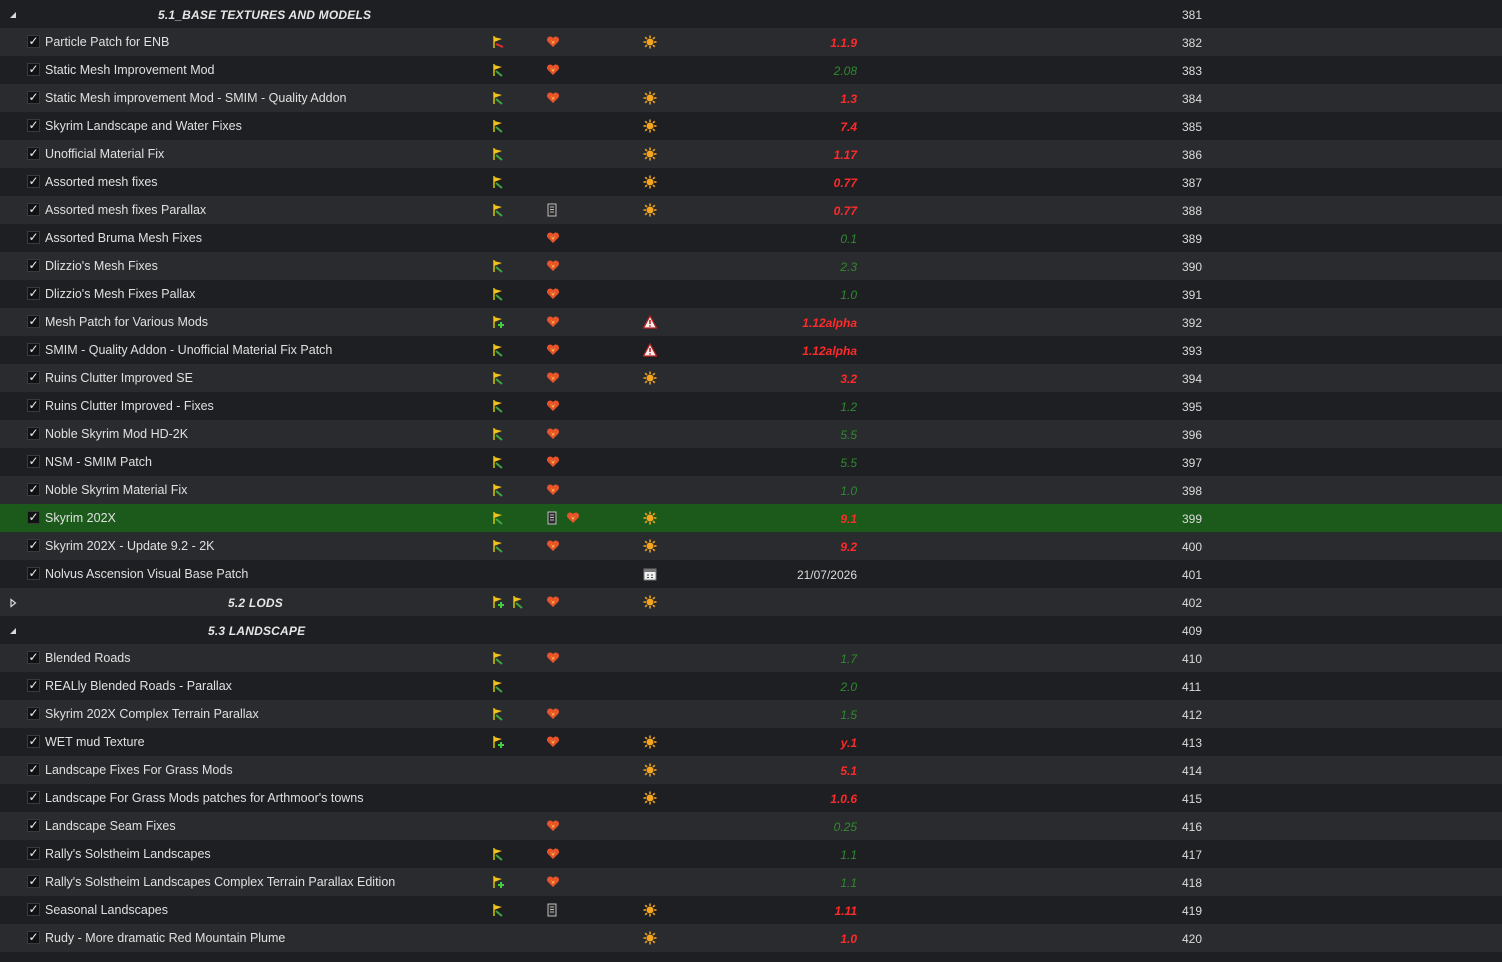  Describe the element at coordinates (848, 519) in the screenshot. I see `mod-version: 9.1` at that location.